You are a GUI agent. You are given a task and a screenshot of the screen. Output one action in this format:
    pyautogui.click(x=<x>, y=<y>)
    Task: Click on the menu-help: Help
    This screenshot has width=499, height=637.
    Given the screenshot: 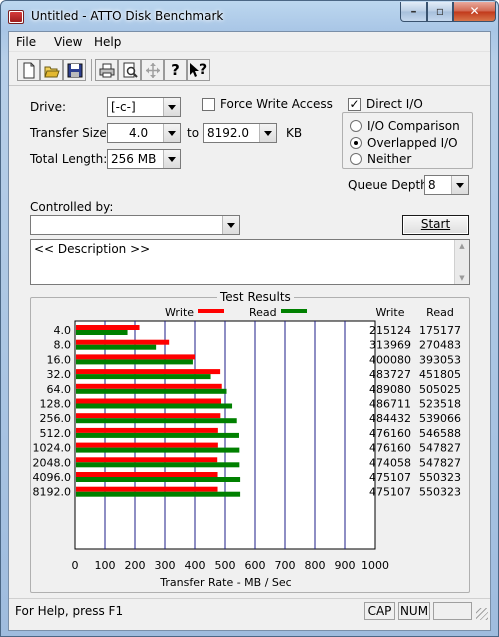 What is the action you would take?
    pyautogui.click(x=107, y=42)
    